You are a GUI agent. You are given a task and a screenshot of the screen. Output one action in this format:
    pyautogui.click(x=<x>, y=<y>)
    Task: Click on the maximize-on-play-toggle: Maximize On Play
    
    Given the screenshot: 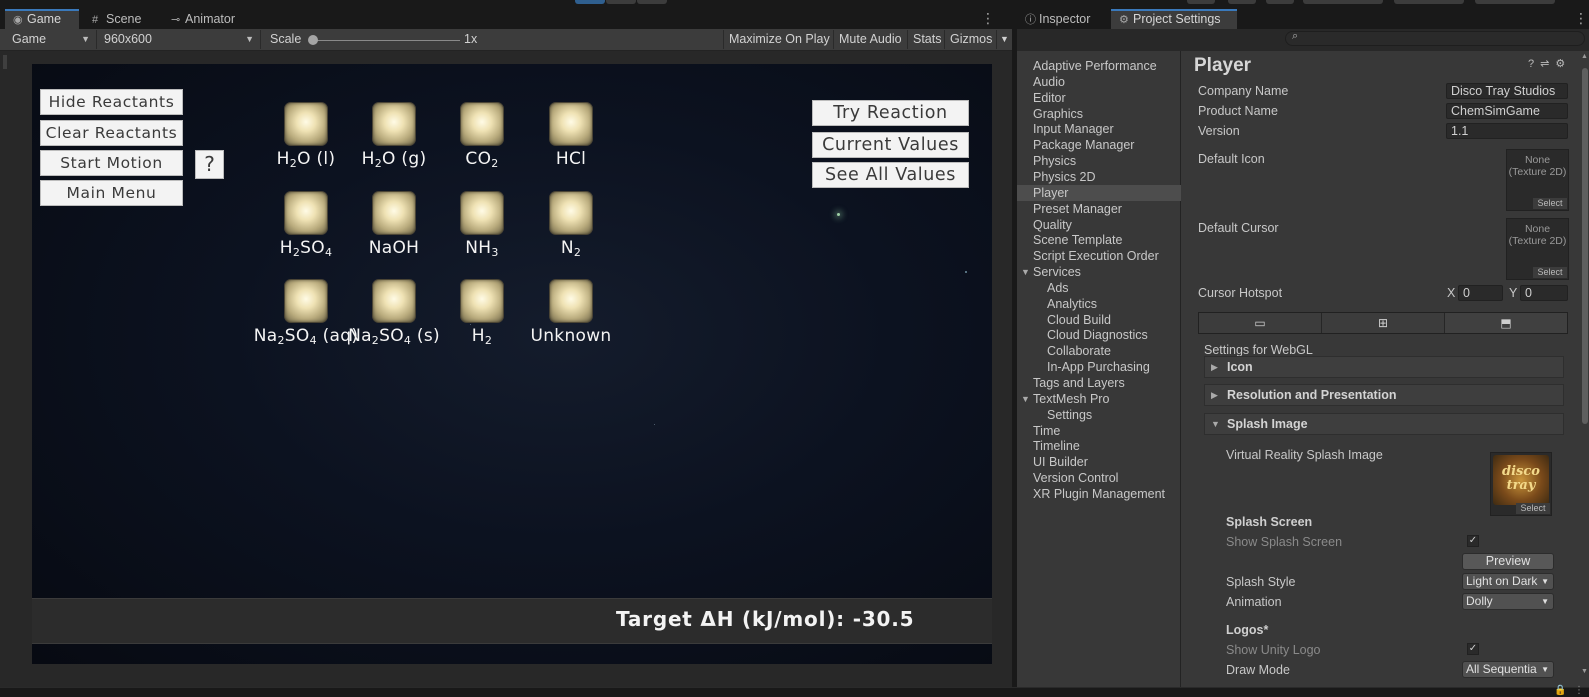 What is the action you would take?
    pyautogui.click(x=779, y=39)
    